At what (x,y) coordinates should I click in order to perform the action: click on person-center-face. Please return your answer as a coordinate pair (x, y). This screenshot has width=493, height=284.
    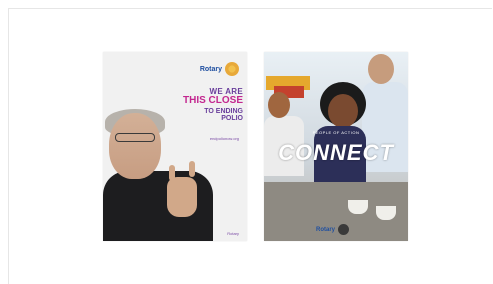
    Looking at the image, I should click on (343, 111).